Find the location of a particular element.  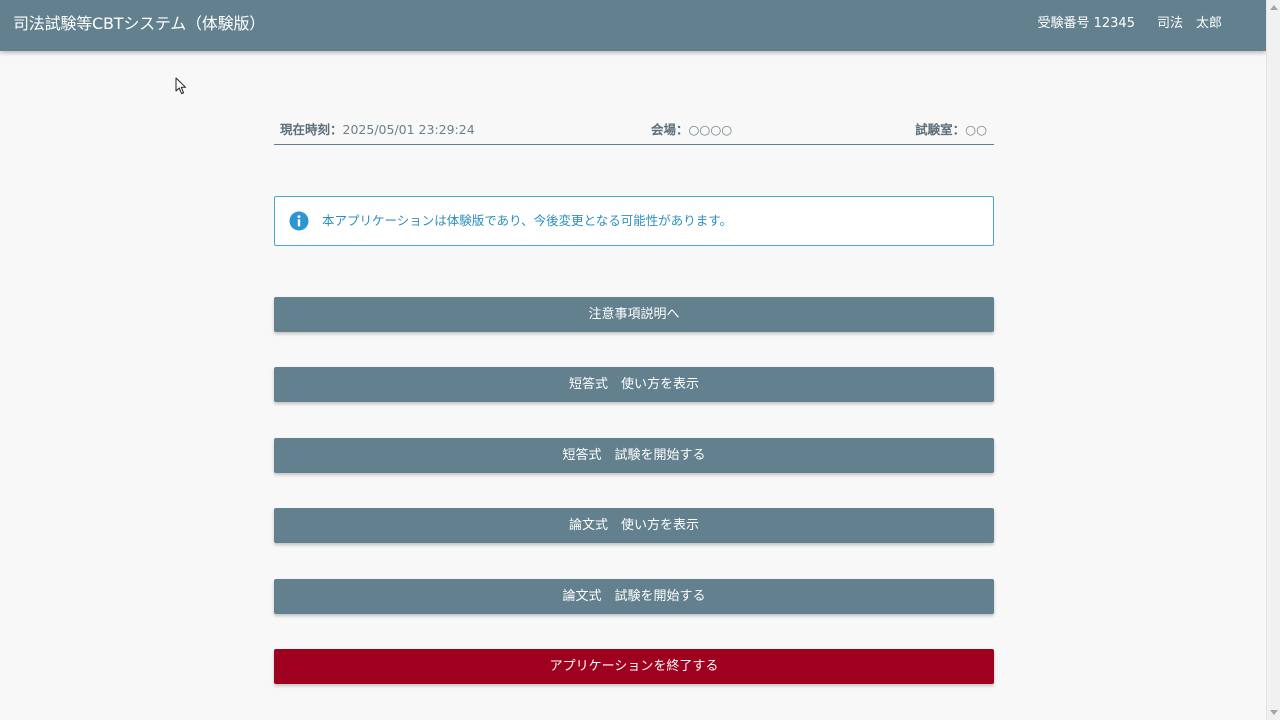

exam-room-label: 試験室： is located at coordinates (940, 129).